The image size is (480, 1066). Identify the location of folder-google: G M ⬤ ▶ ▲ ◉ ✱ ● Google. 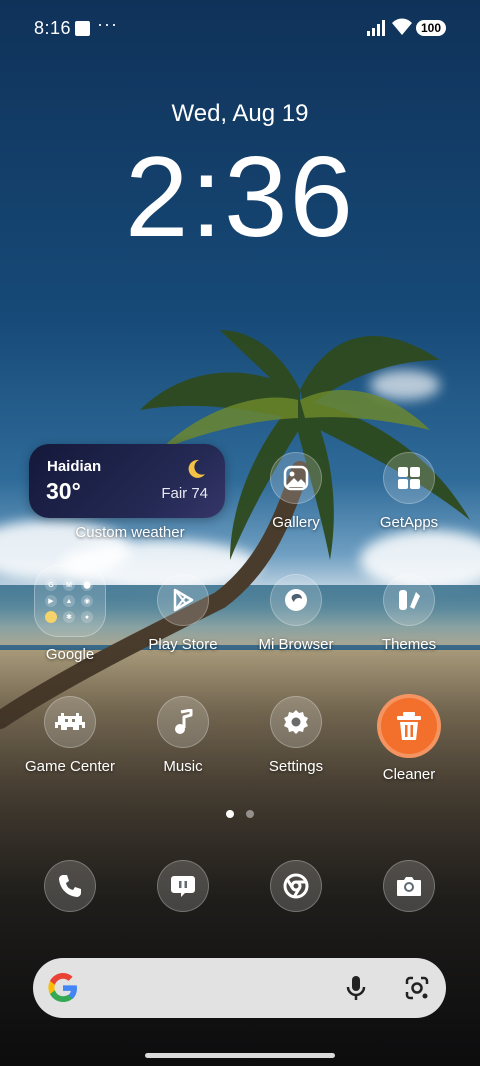
(70, 614).